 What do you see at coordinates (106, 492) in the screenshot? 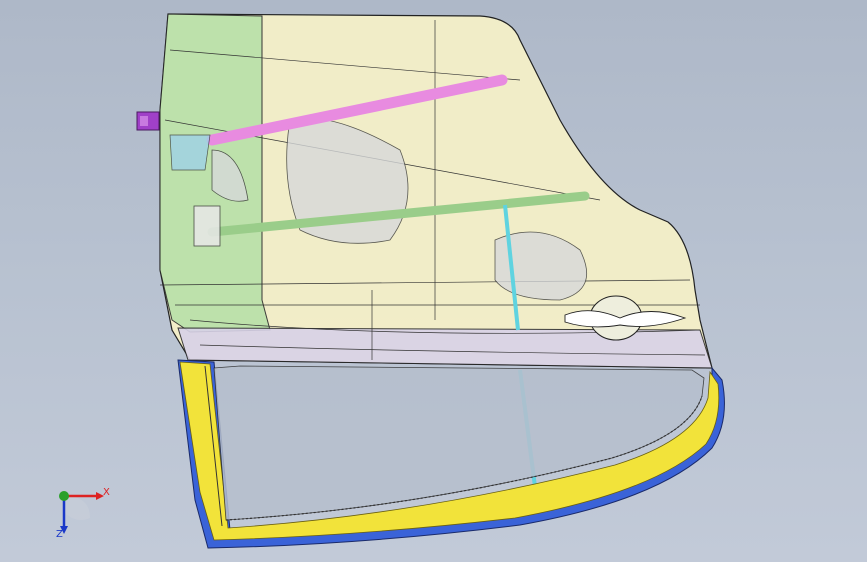
I see `axis-x-label: X` at bounding box center [106, 492].